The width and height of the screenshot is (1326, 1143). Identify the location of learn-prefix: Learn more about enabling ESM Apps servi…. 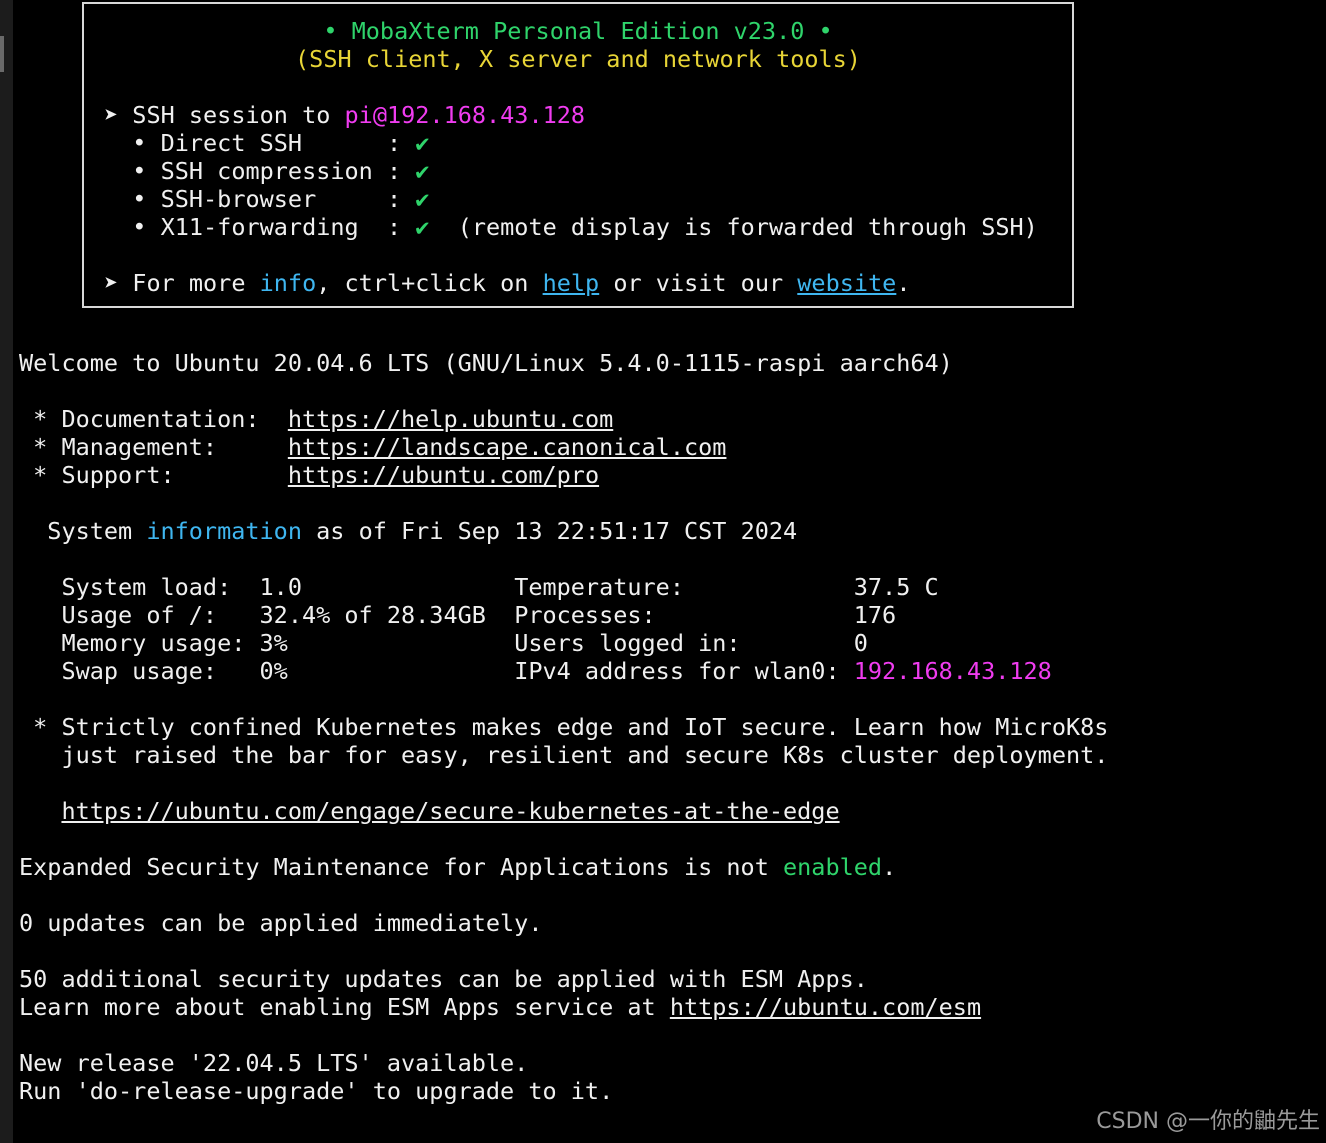
(344, 1007).